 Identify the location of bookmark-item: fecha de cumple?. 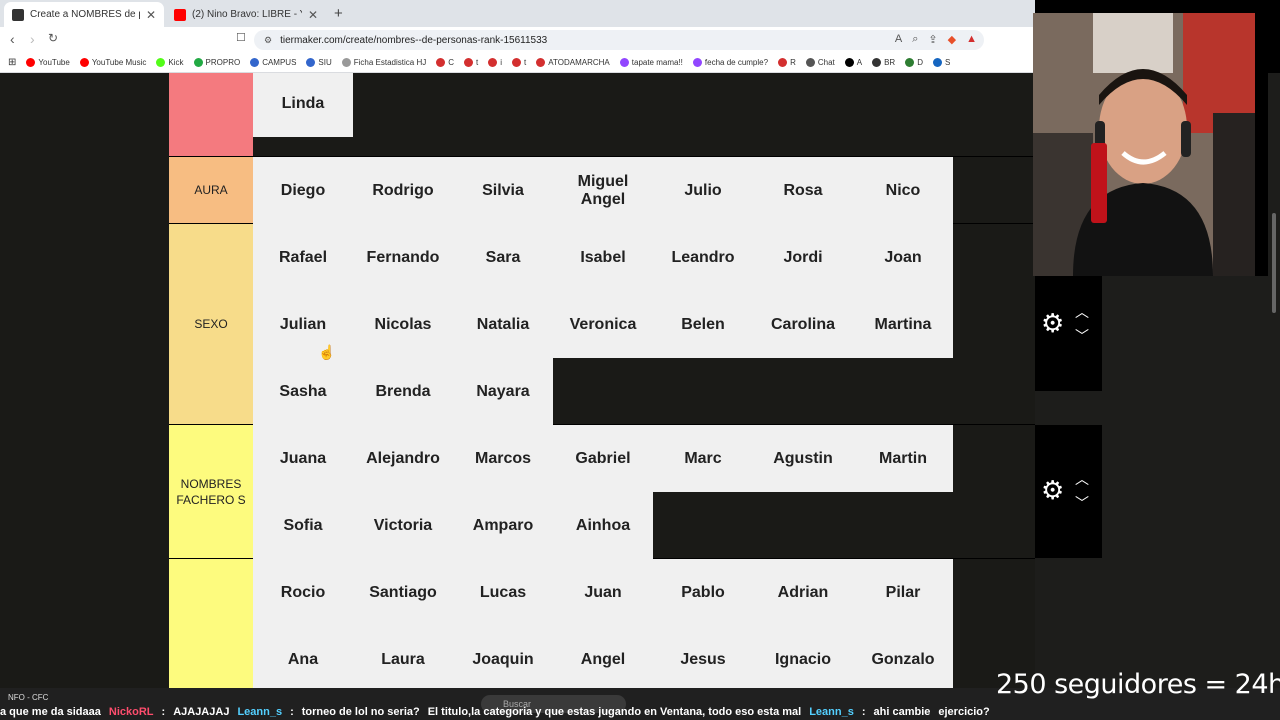
(730, 62).